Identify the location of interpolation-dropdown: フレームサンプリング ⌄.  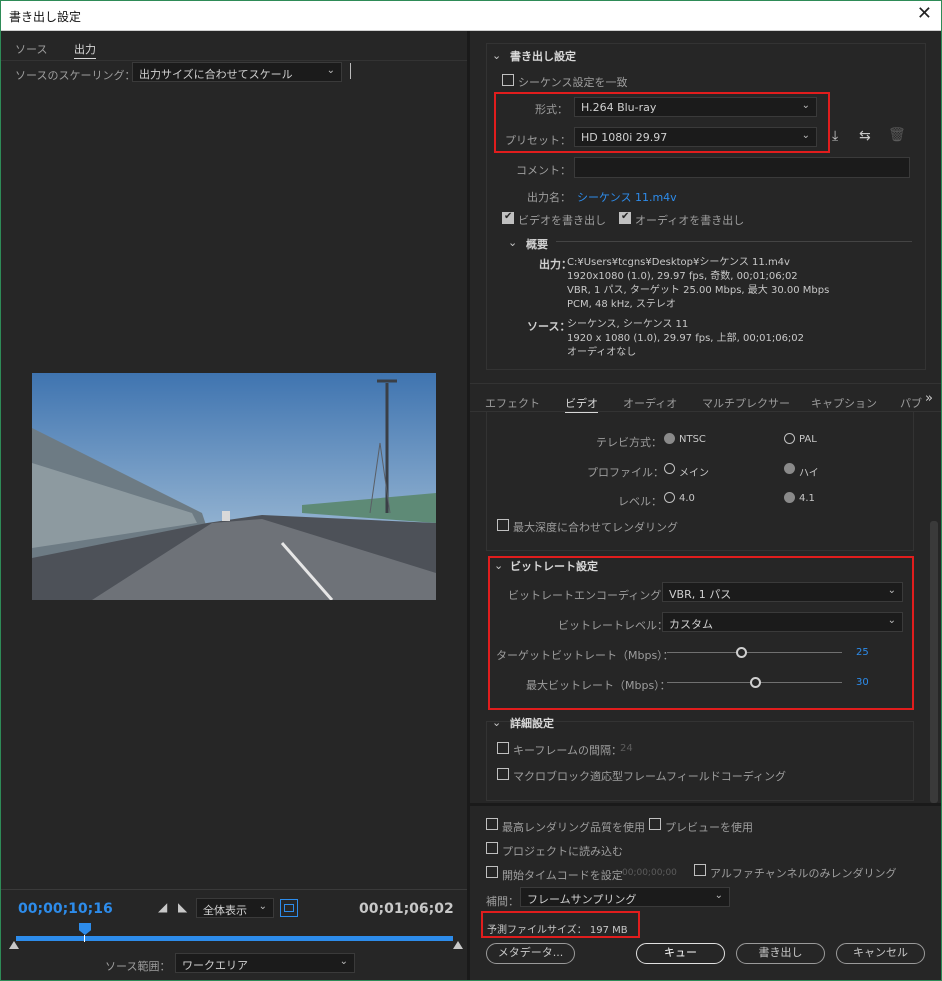
(625, 897).